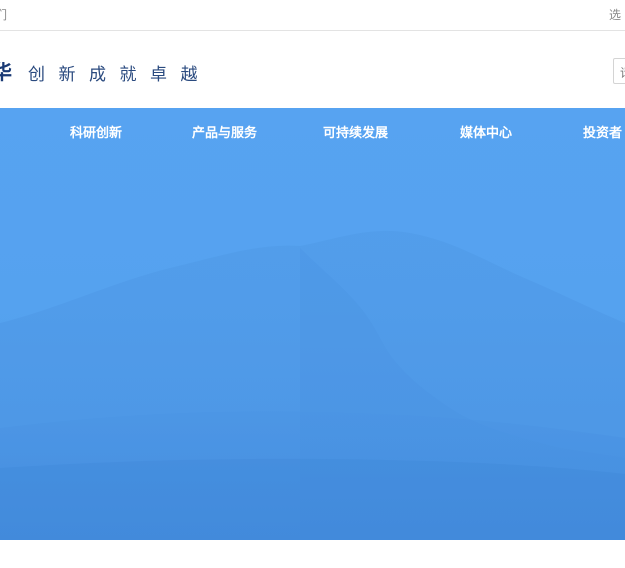 The image size is (625, 568). Describe the element at coordinates (486, 134) in the screenshot. I see `nav-item-media: 媒体中心` at that location.